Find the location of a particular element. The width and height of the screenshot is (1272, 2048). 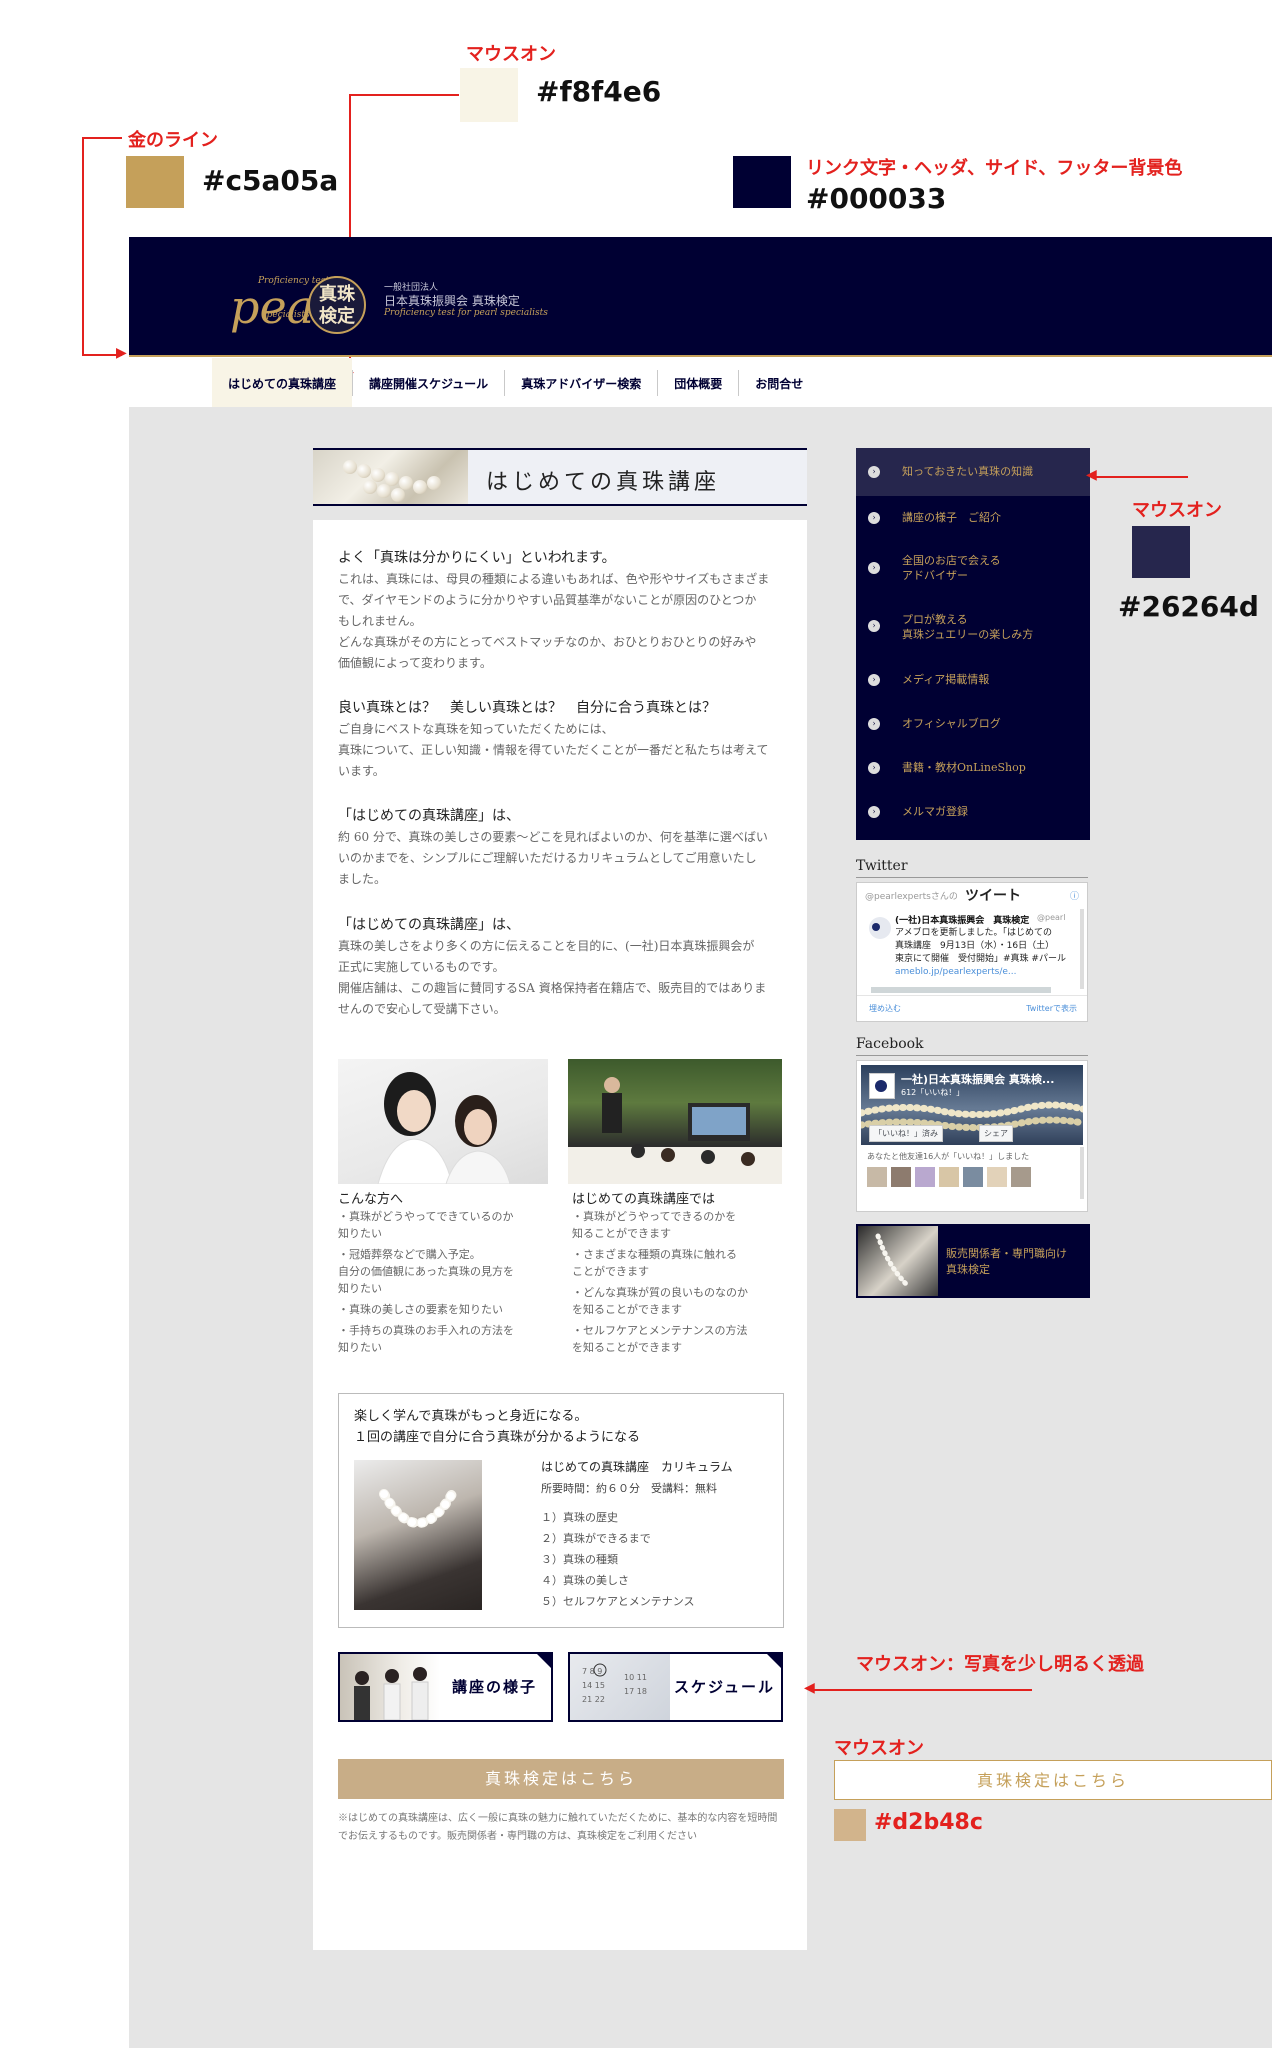

schedule-banner: 7 8 9 14 15 21 22 10 11 17 18 スケジュール is located at coordinates (675, 1687).